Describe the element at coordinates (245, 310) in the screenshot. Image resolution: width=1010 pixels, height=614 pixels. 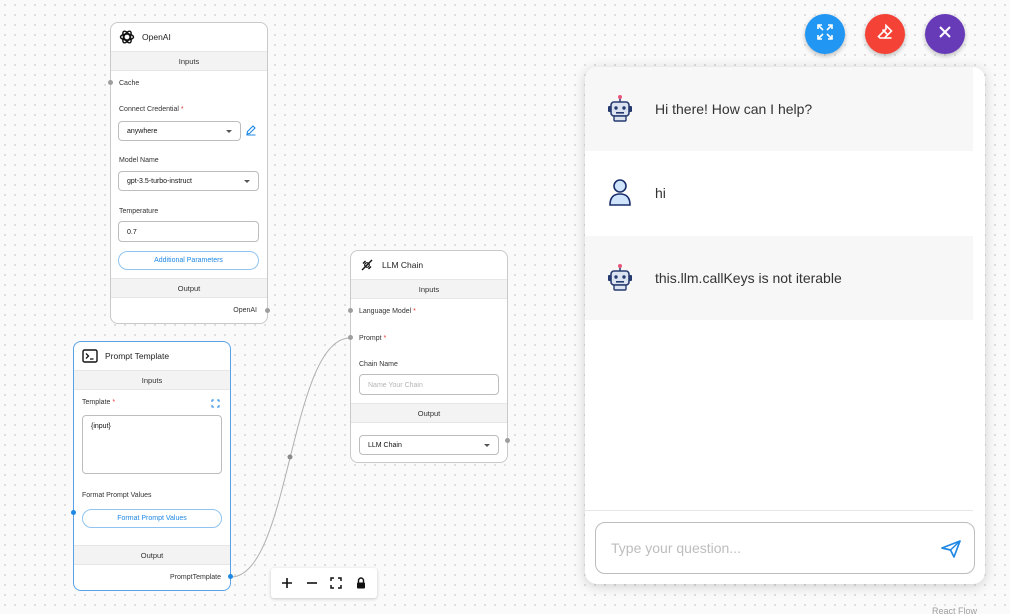
I see `openai-output-label: OpenAI` at that location.